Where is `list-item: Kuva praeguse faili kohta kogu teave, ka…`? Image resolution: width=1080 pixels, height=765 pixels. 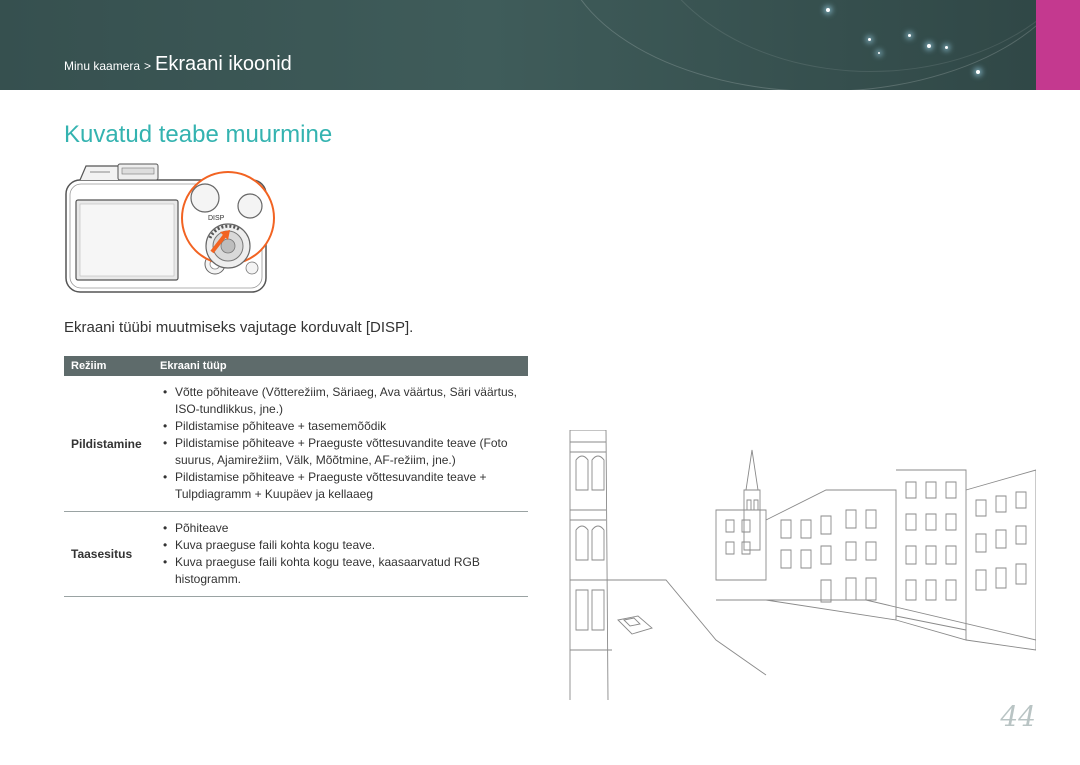
list-item: Kuva praeguse faili kohta kogu teave, ka… is located at coordinates (340, 571).